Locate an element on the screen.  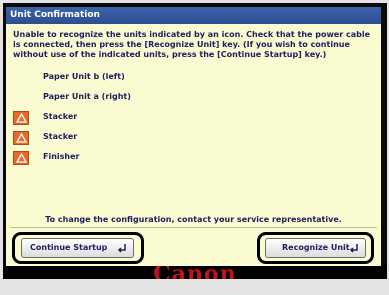
unit-label: Finisher is located at coordinates (61, 156).